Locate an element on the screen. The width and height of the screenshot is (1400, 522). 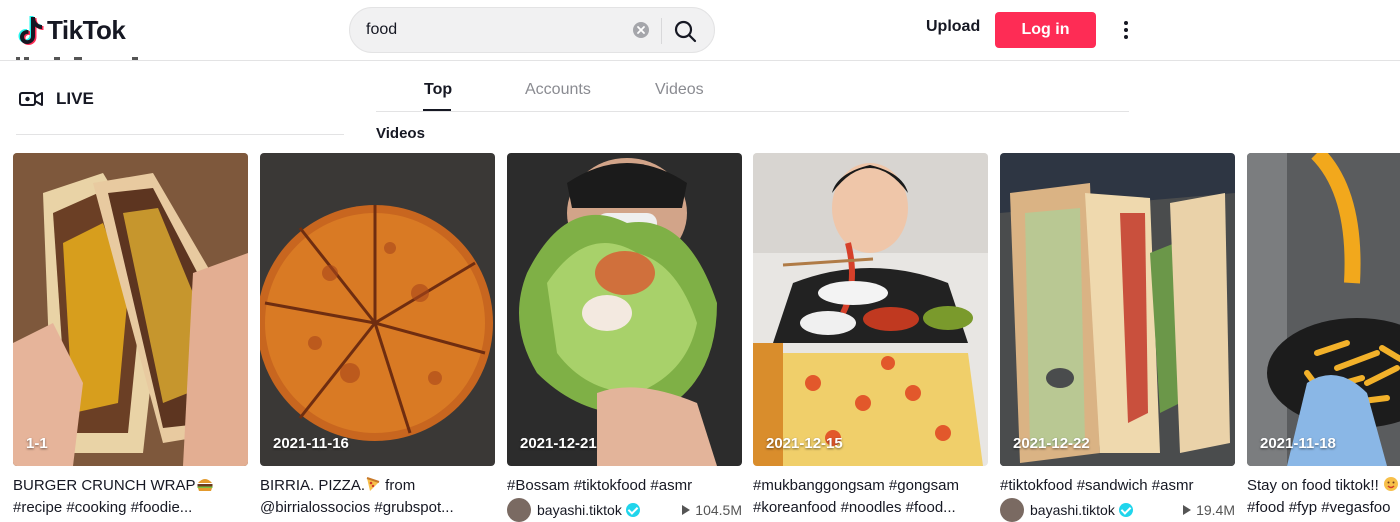
sandwich-image is located at coordinates (1117, 309).